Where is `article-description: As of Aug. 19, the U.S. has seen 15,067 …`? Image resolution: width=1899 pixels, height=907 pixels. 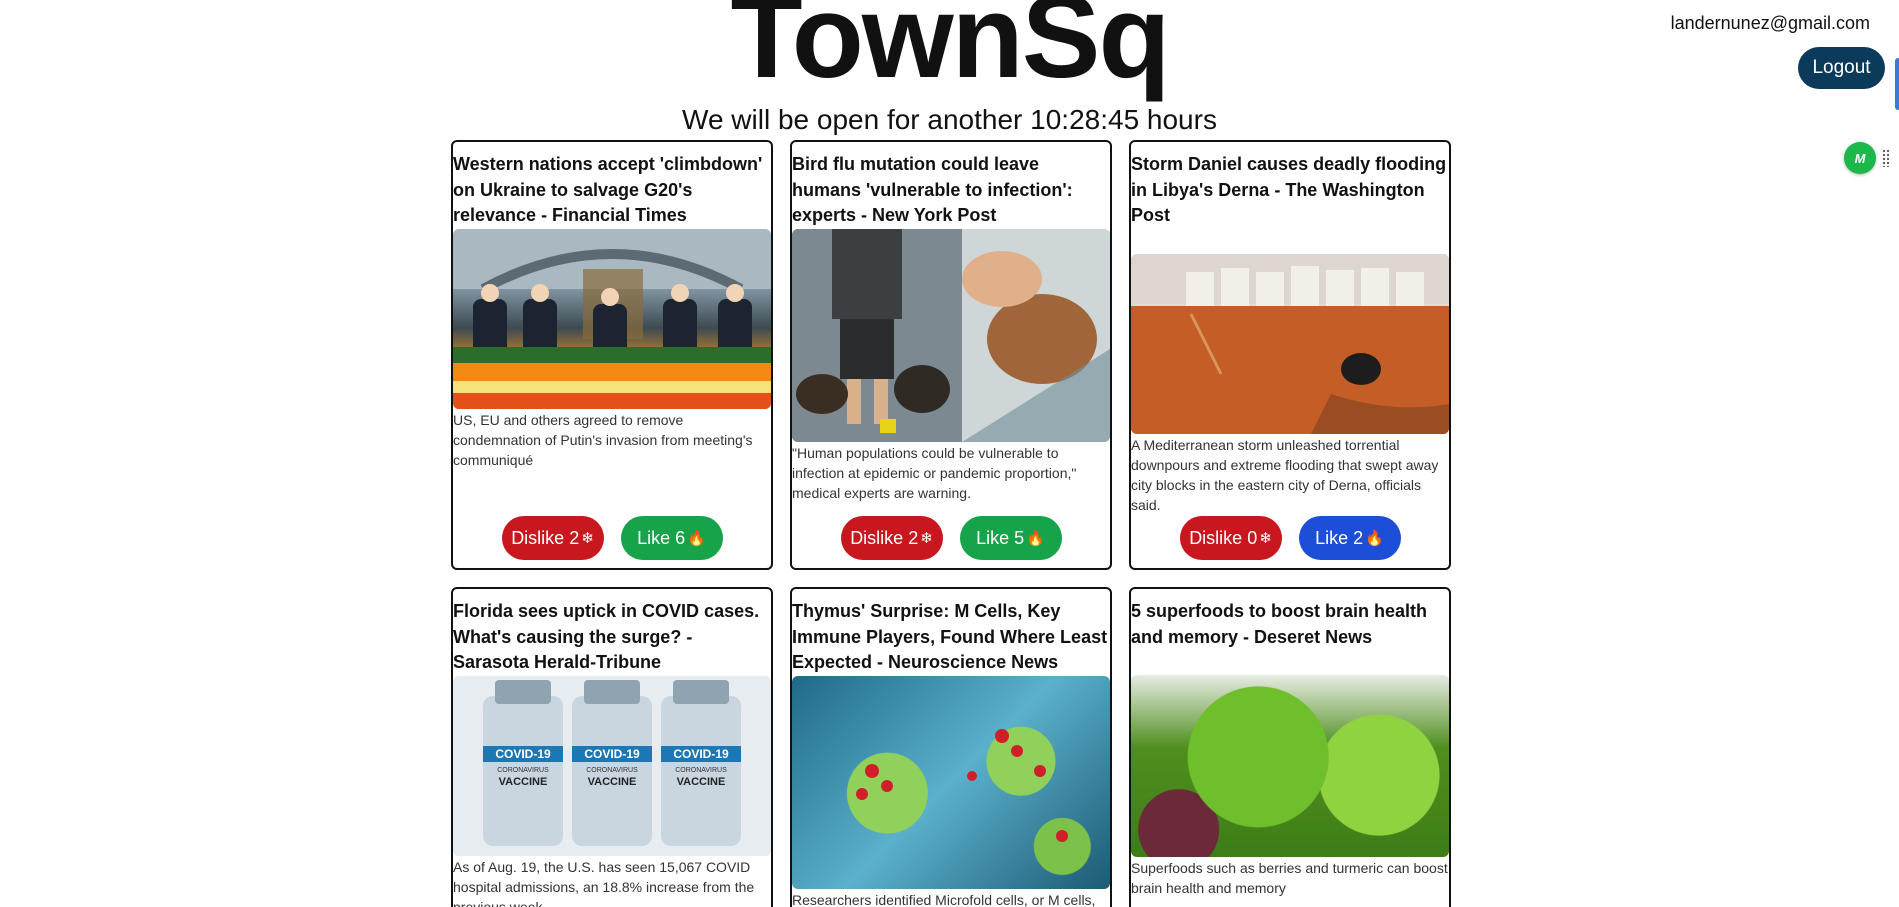
article-description: As of Aug. 19, the U.S. has seen 15,067 … is located at coordinates (604, 882).